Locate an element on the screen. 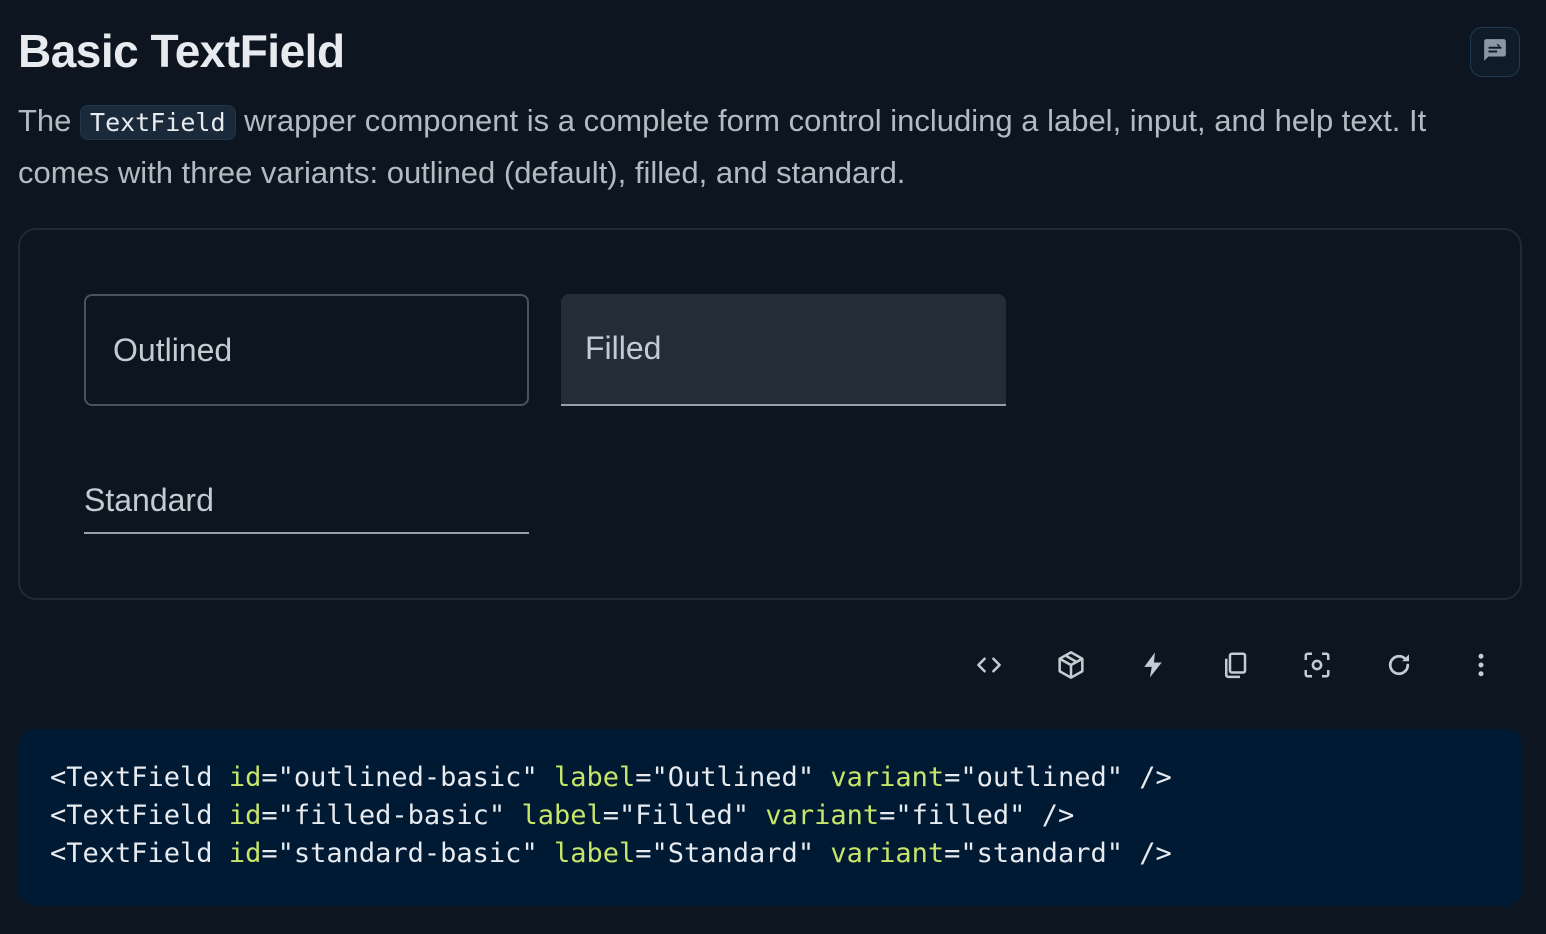 This screenshot has width=1546, height=934. code-value: "filled-basic" is located at coordinates (391, 815).